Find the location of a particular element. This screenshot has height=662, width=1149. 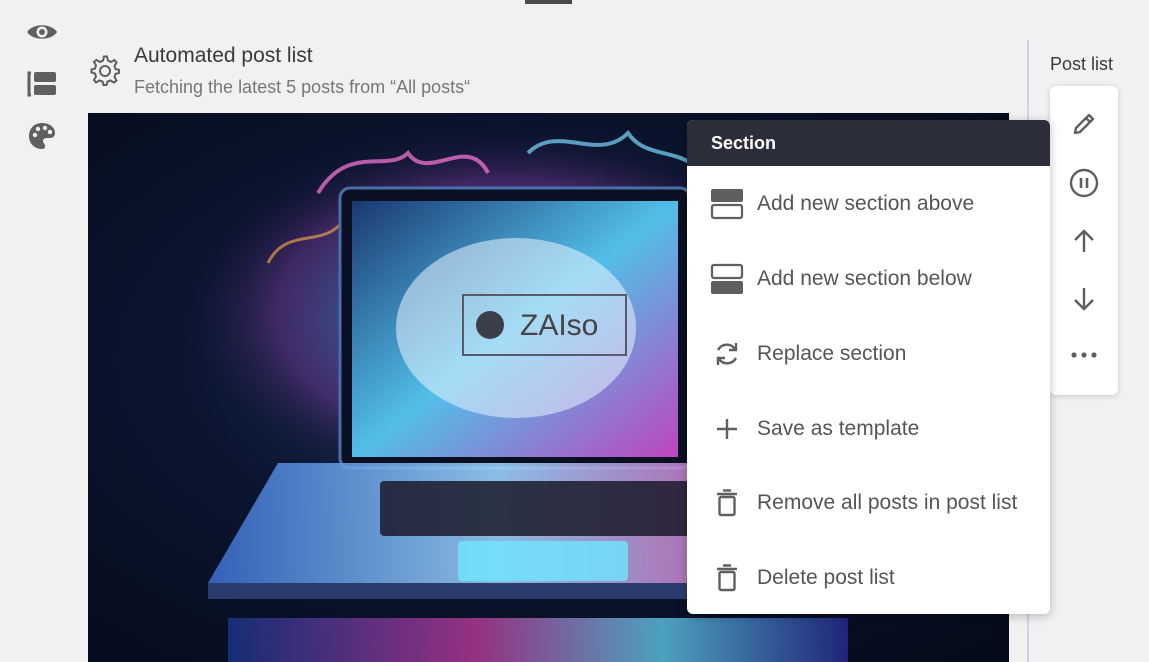

menu-item-add-section-below: Add new section below is located at coordinates (868, 278).